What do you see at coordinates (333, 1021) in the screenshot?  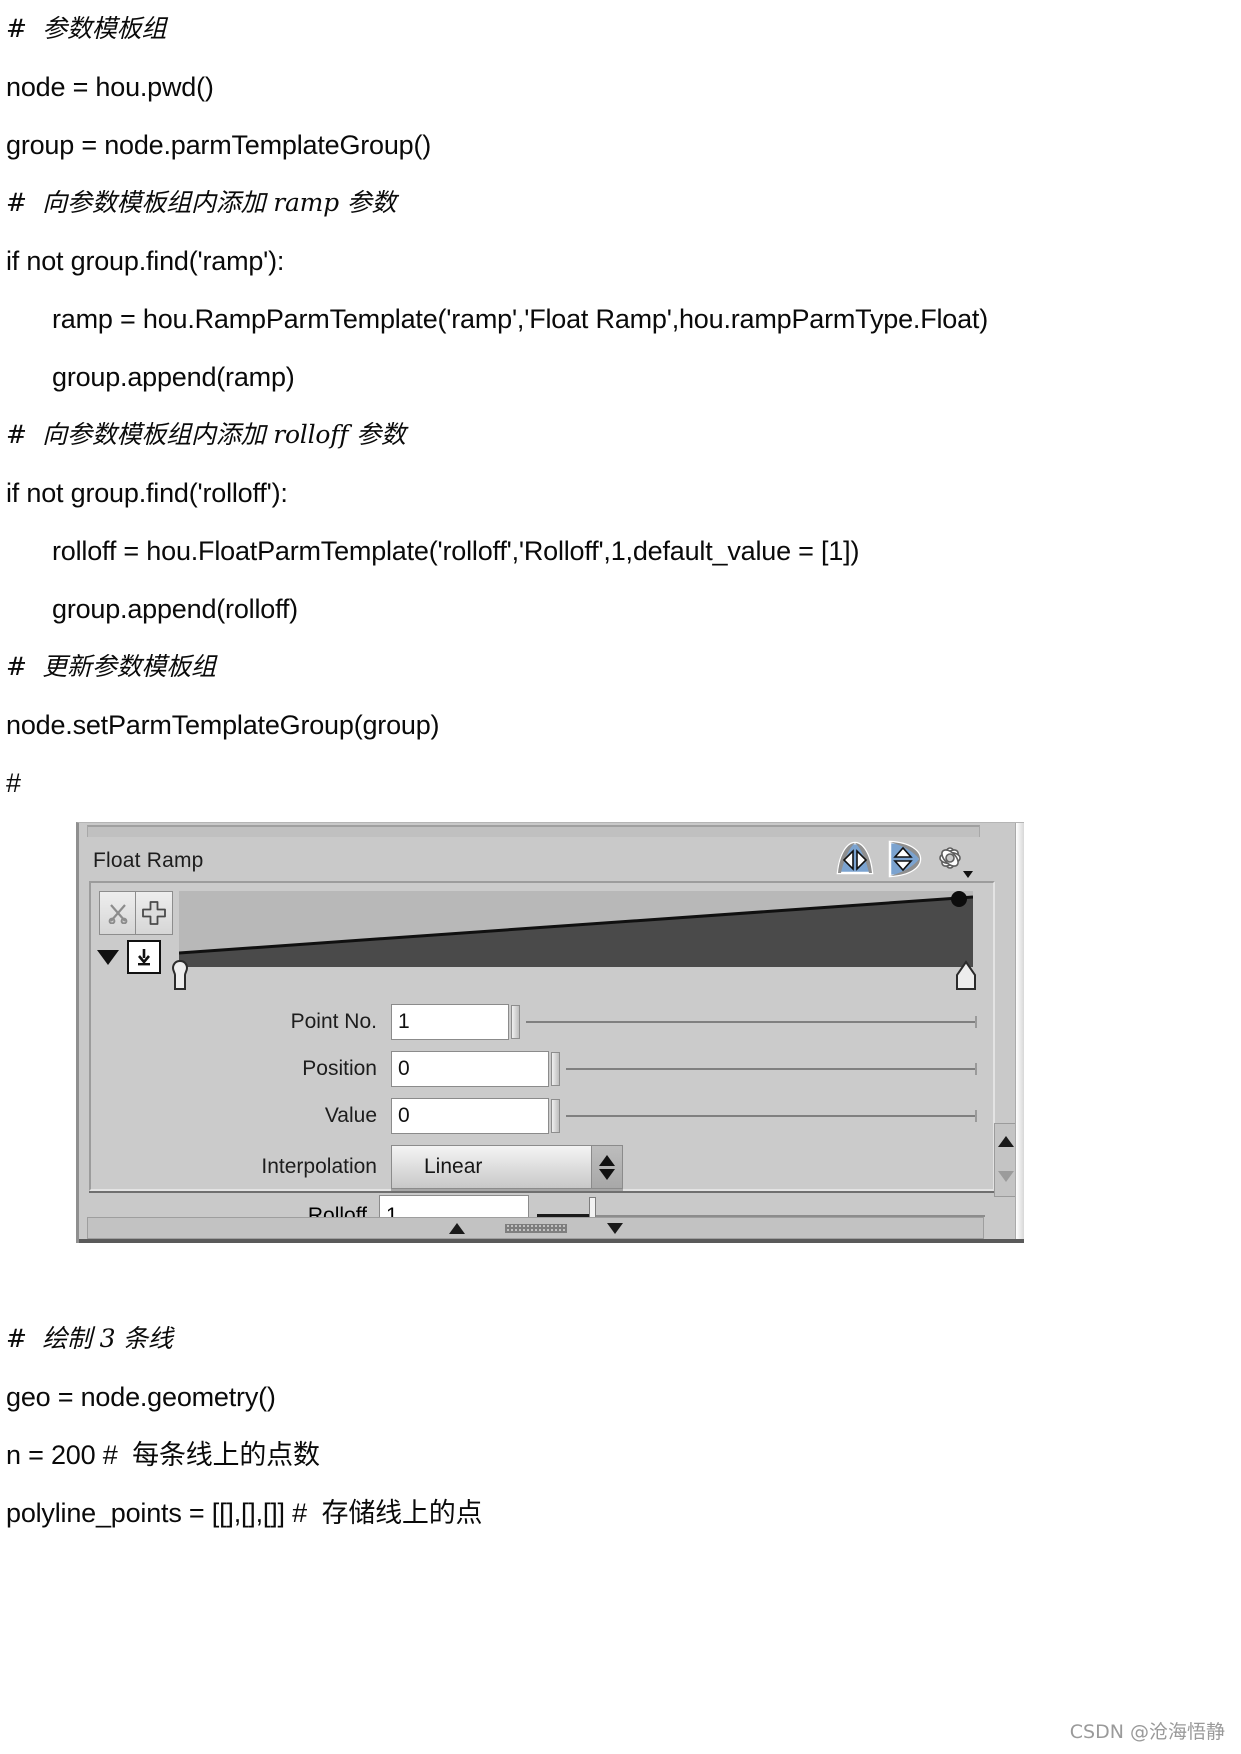 I see `param-label-point-no: Point No.` at bounding box center [333, 1021].